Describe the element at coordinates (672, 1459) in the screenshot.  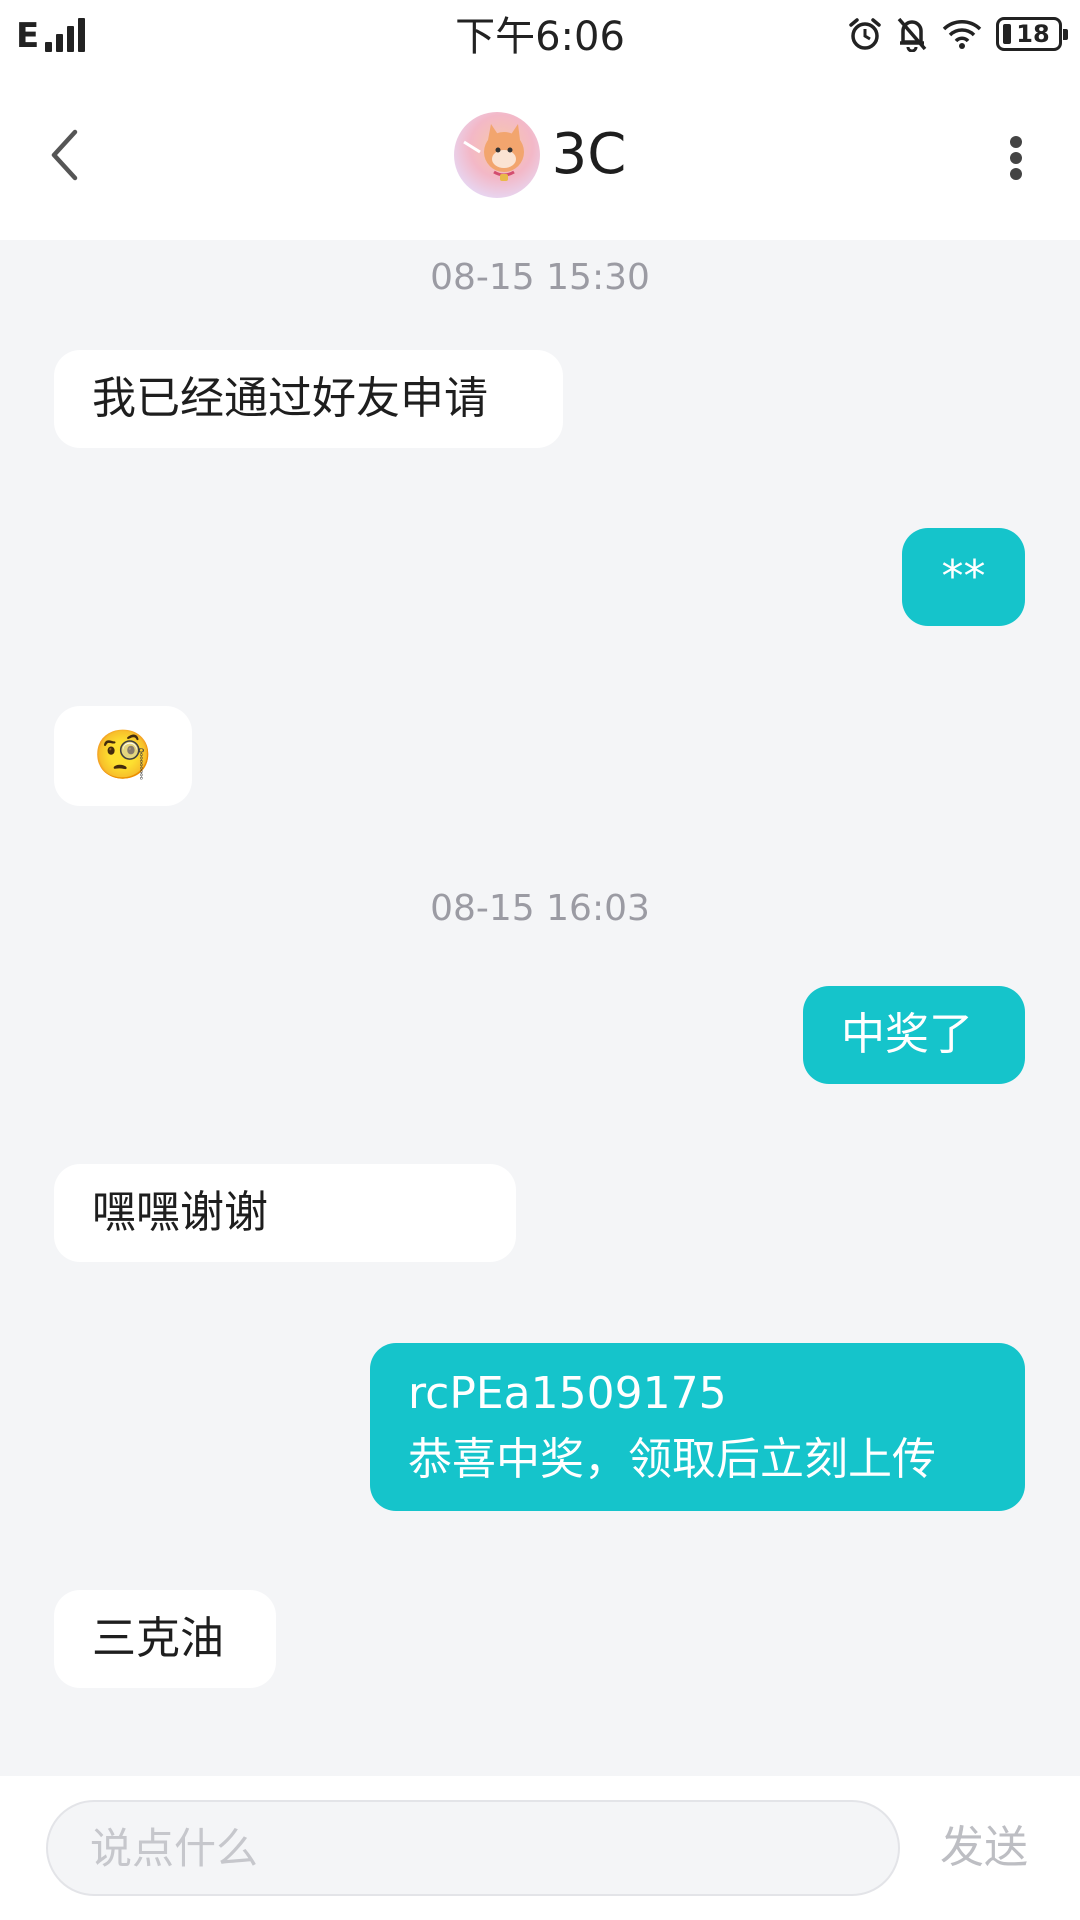
I see `message-line: 恭喜中奖，领取后立刻上传` at that location.